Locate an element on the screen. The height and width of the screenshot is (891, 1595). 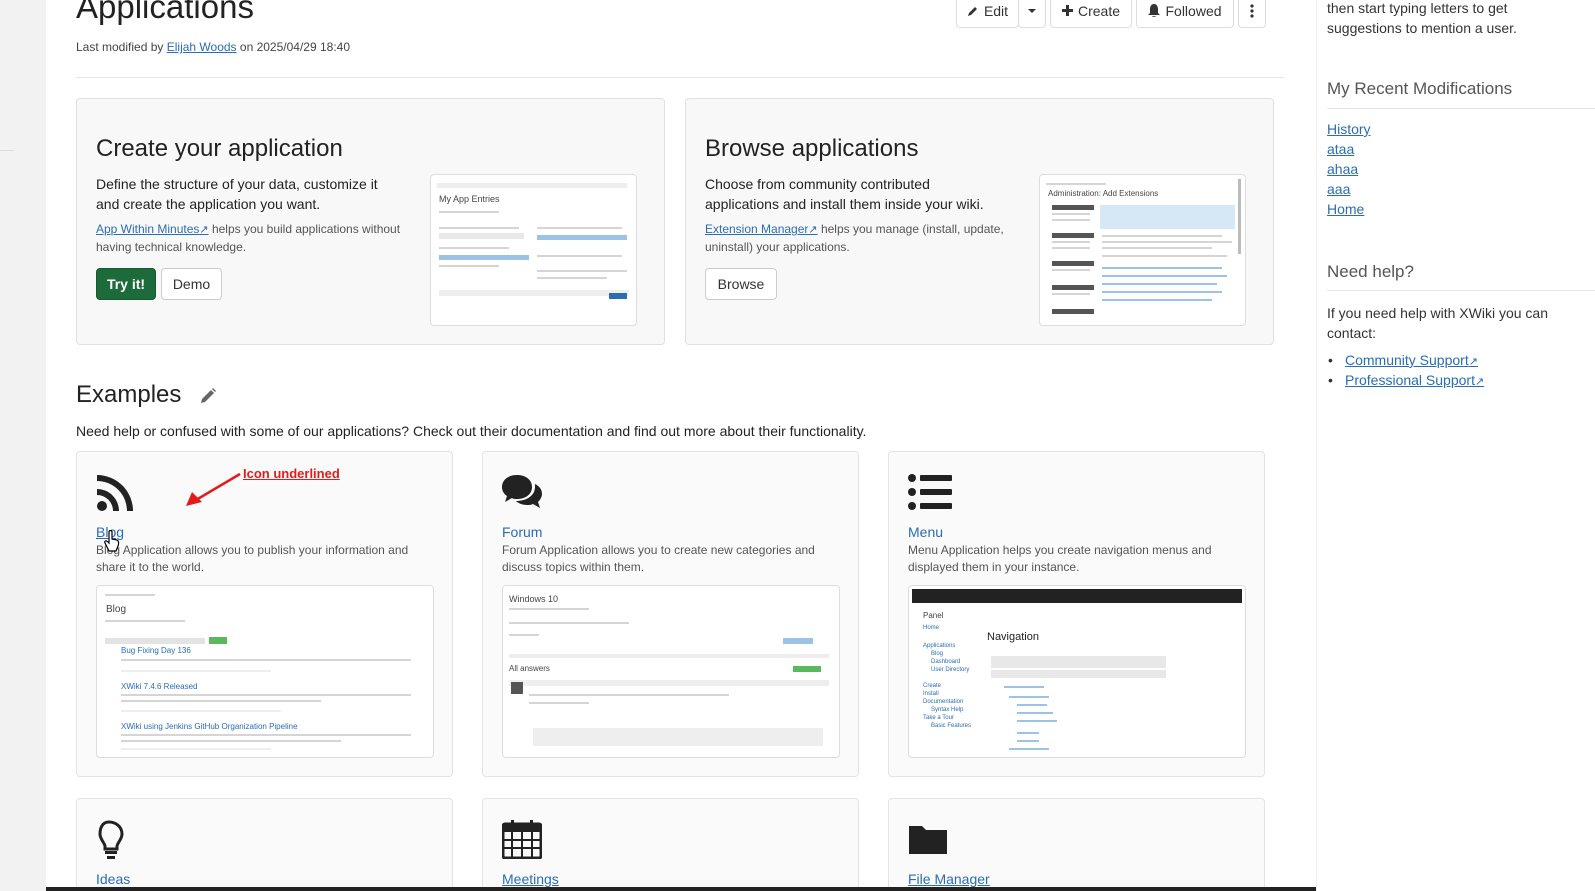
blog-entry-1: Bug Fixing Day 136 is located at coordinates (156, 650).